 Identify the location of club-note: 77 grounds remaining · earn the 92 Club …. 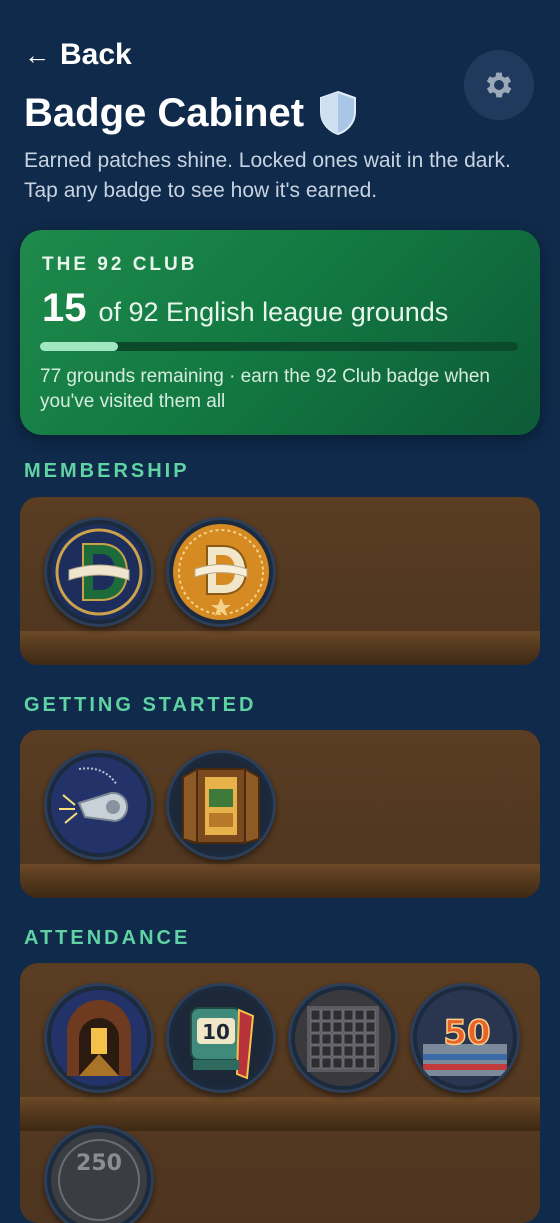
(265, 389).